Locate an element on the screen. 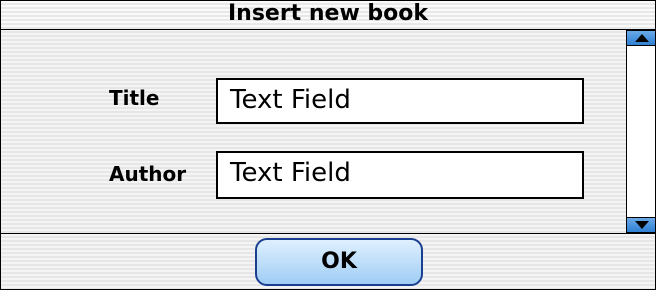 Image resolution: width=656 pixels, height=290 pixels. title-bar: Insert new book is located at coordinates (328, 15).